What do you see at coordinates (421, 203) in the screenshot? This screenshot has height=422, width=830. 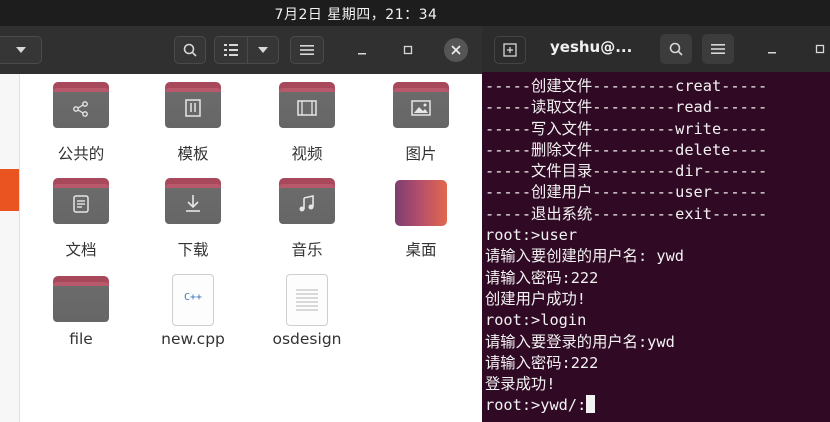 I see `desktop-folder-icon` at bounding box center [421, 203].